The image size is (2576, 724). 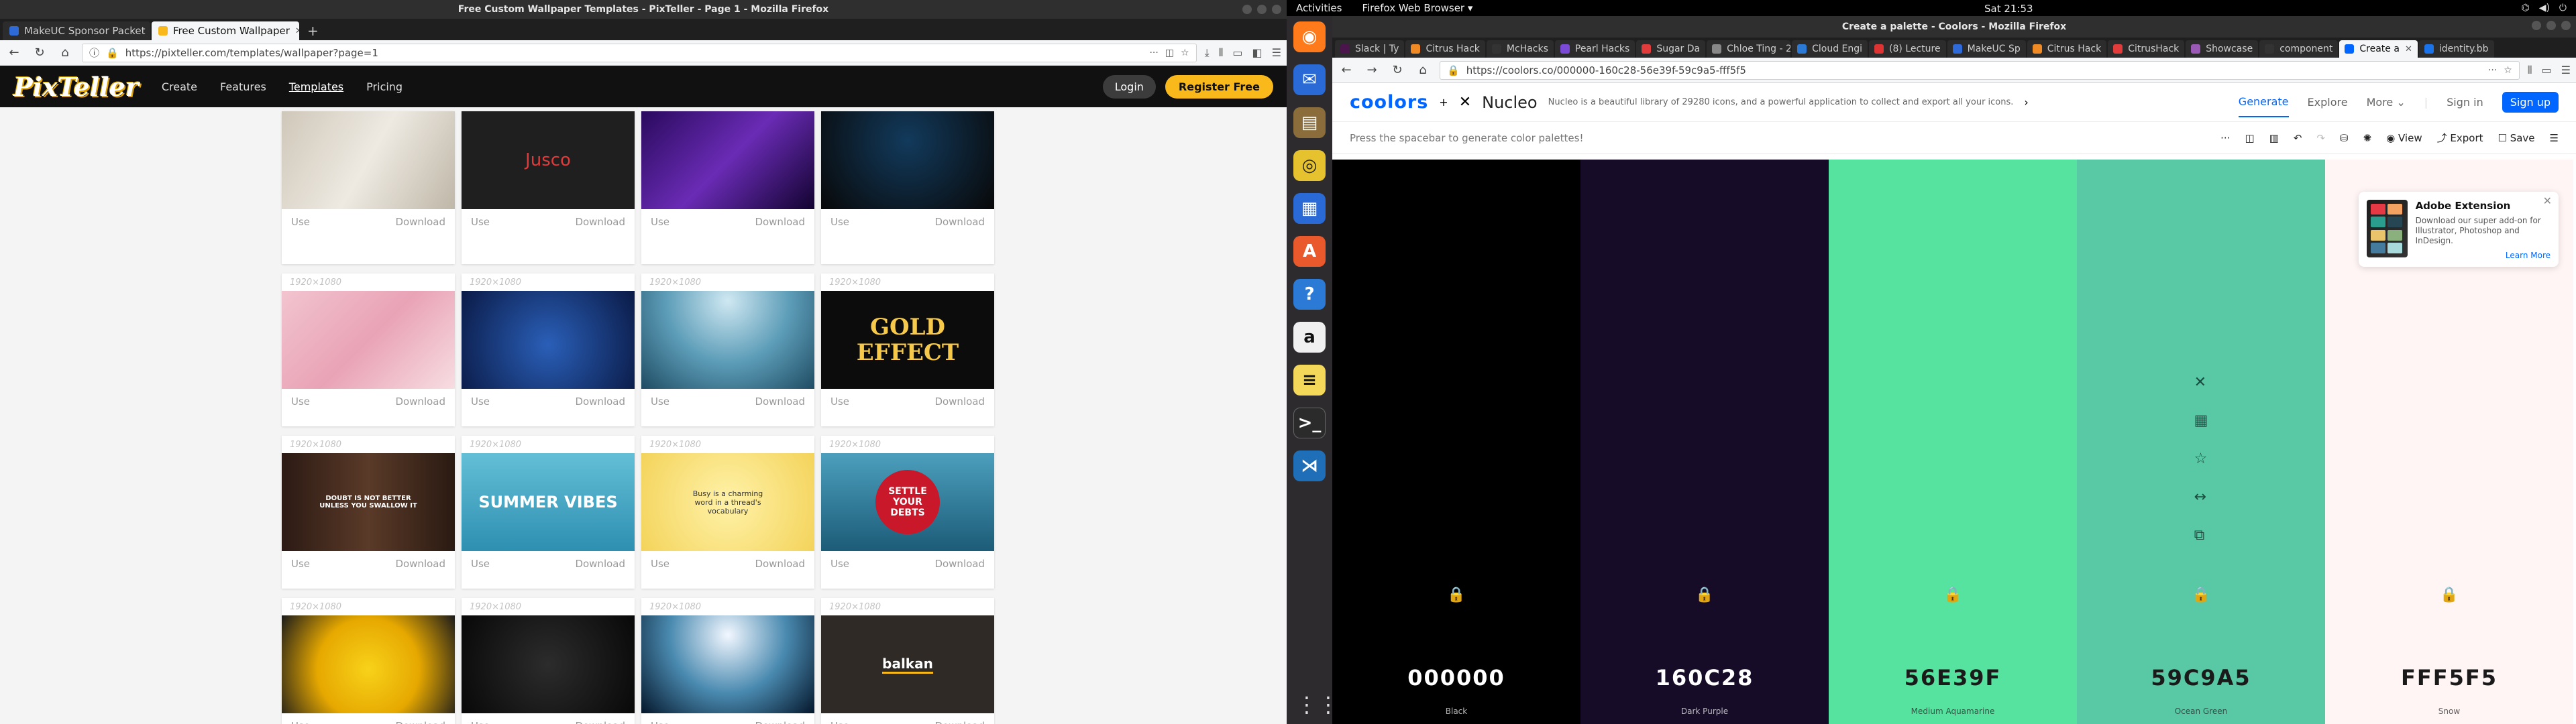 What do you see at coordinates (2201, 497) in the screenshot?
I see `drag-icon: ↔` at bounding box center [2201, 497].